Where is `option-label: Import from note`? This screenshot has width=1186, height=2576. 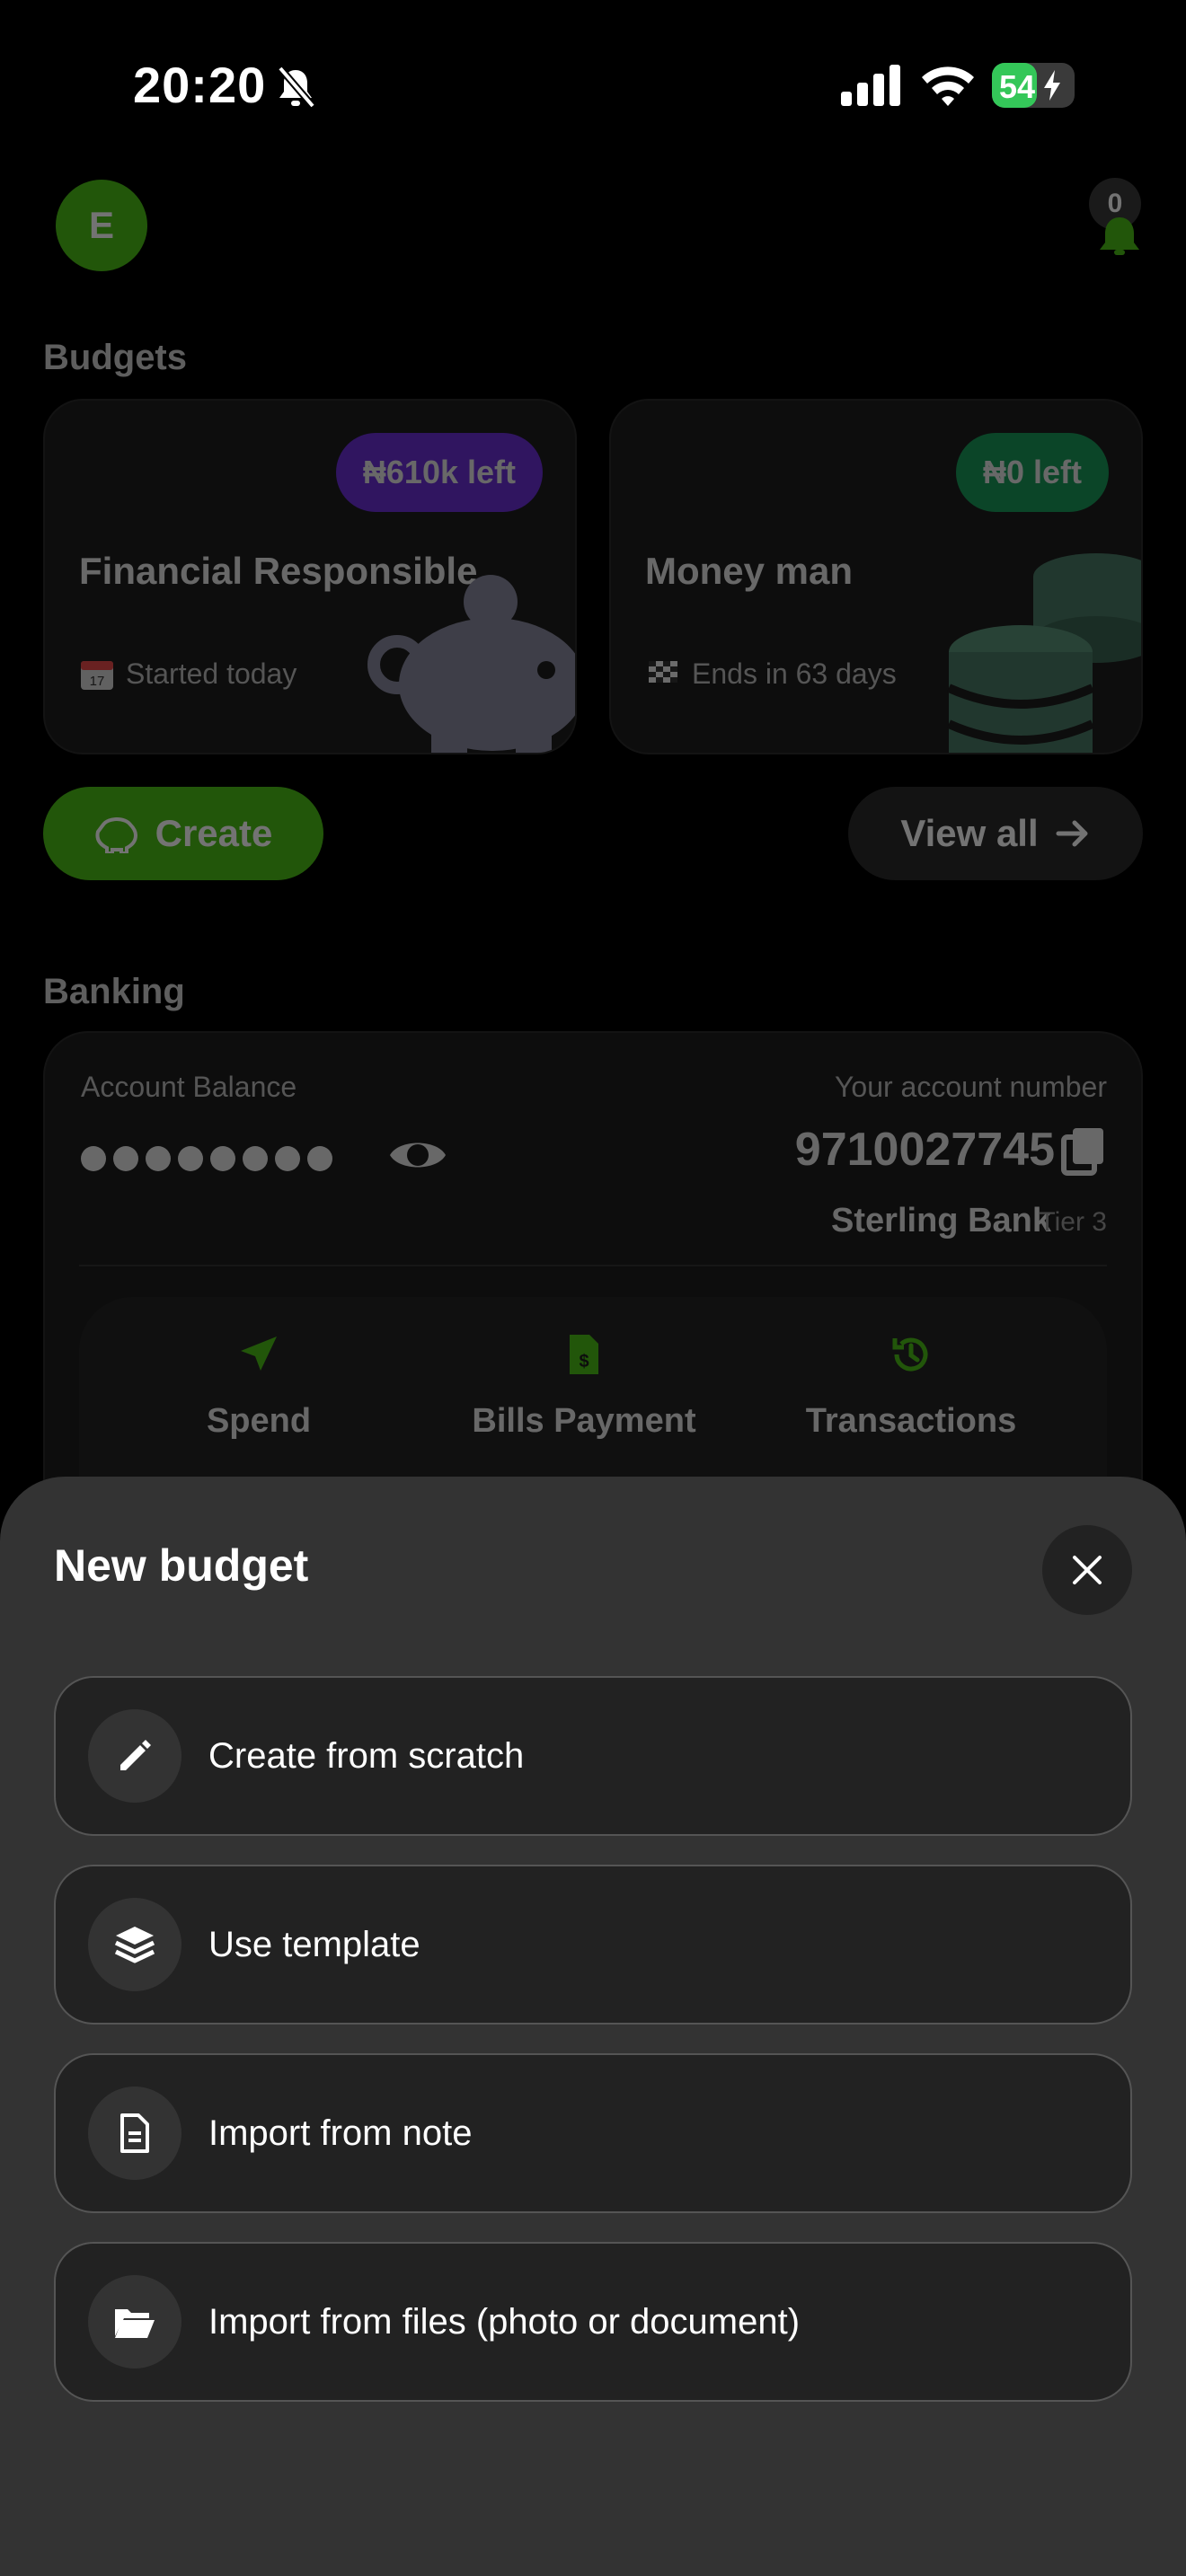
option-label: Import from note is located at coordinates (340, 2133).